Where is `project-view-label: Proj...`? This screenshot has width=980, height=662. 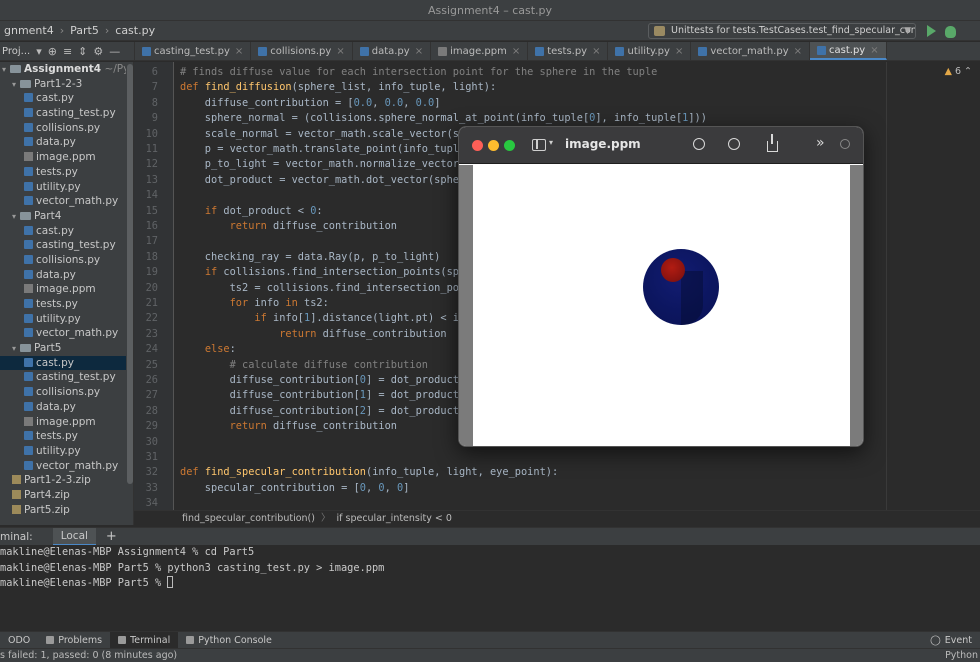 project-view-label: Proj... is located at coordinates (16, 51).